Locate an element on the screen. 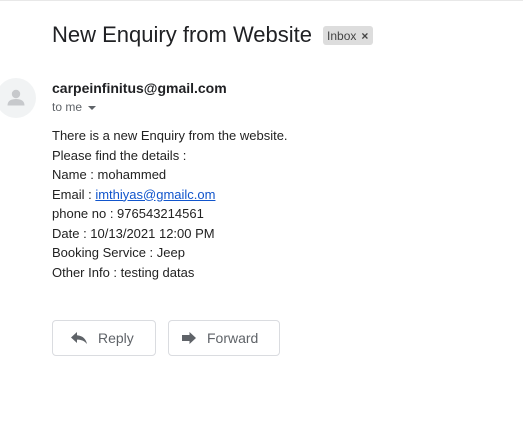 Image resolution: width=523 pixels, height=437 pixels. reply-button: Reply is located at coordinates (104, 338).